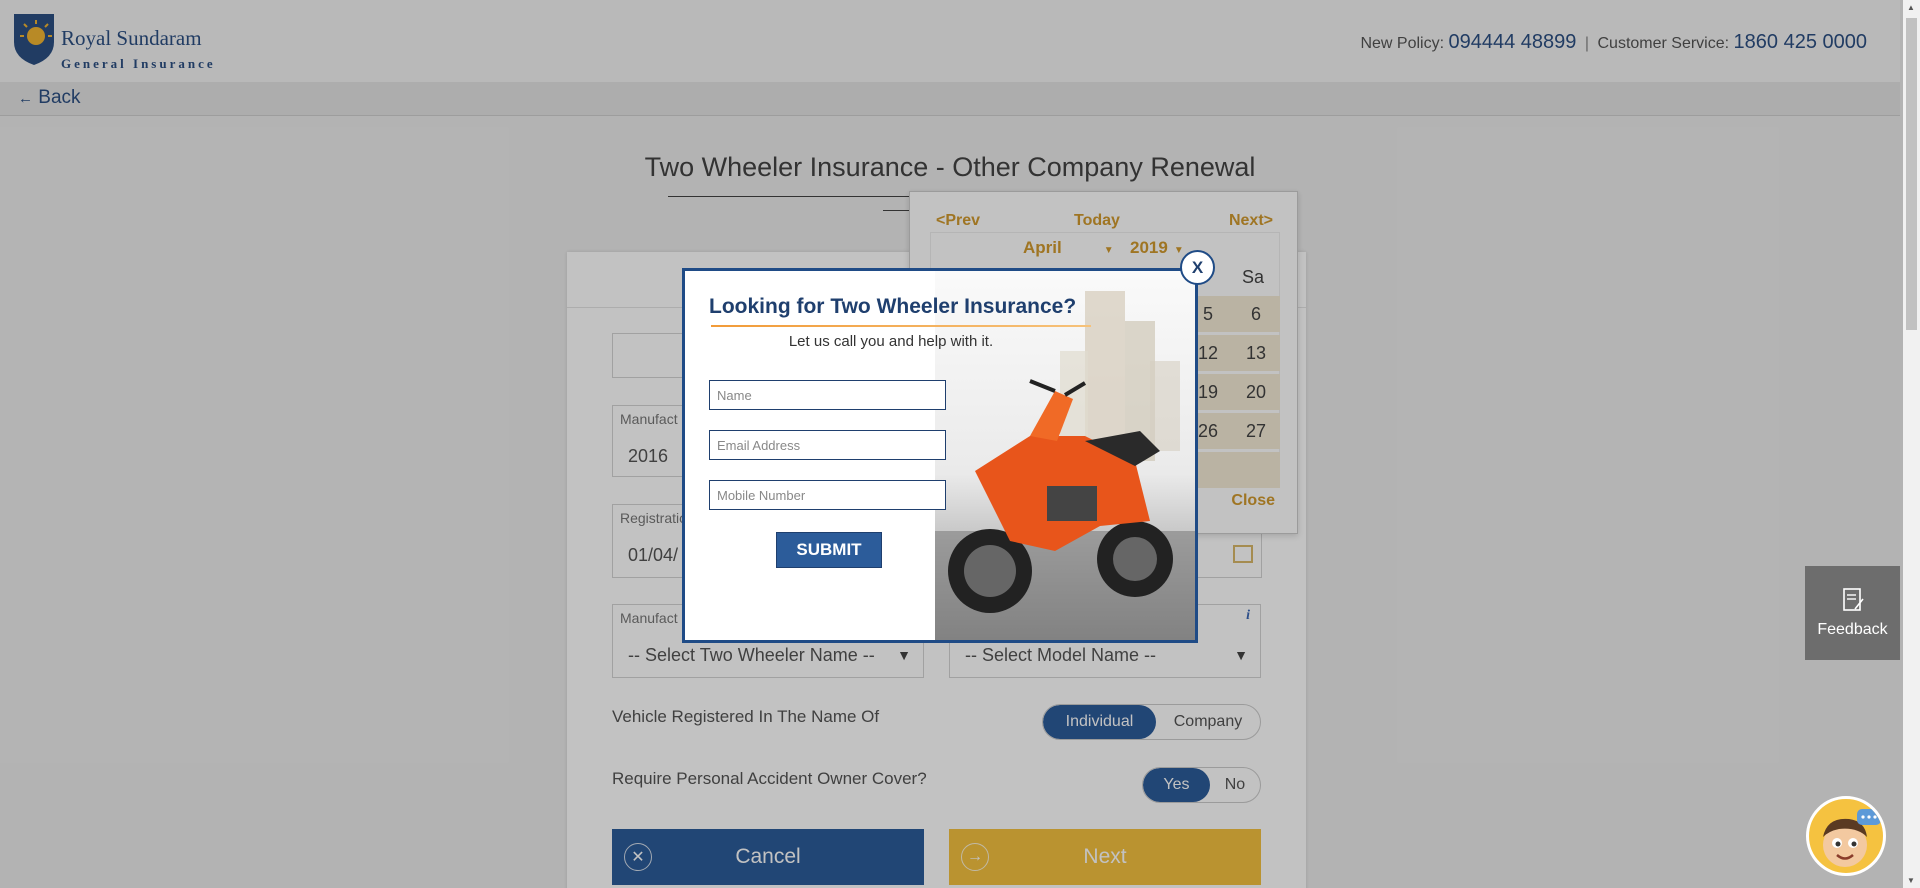 The image size is (1920, 888). What do you see at coordinates (1911, 174) in the screenshot?
I see `scroll-thumb` at bounding box center [1911, 174].